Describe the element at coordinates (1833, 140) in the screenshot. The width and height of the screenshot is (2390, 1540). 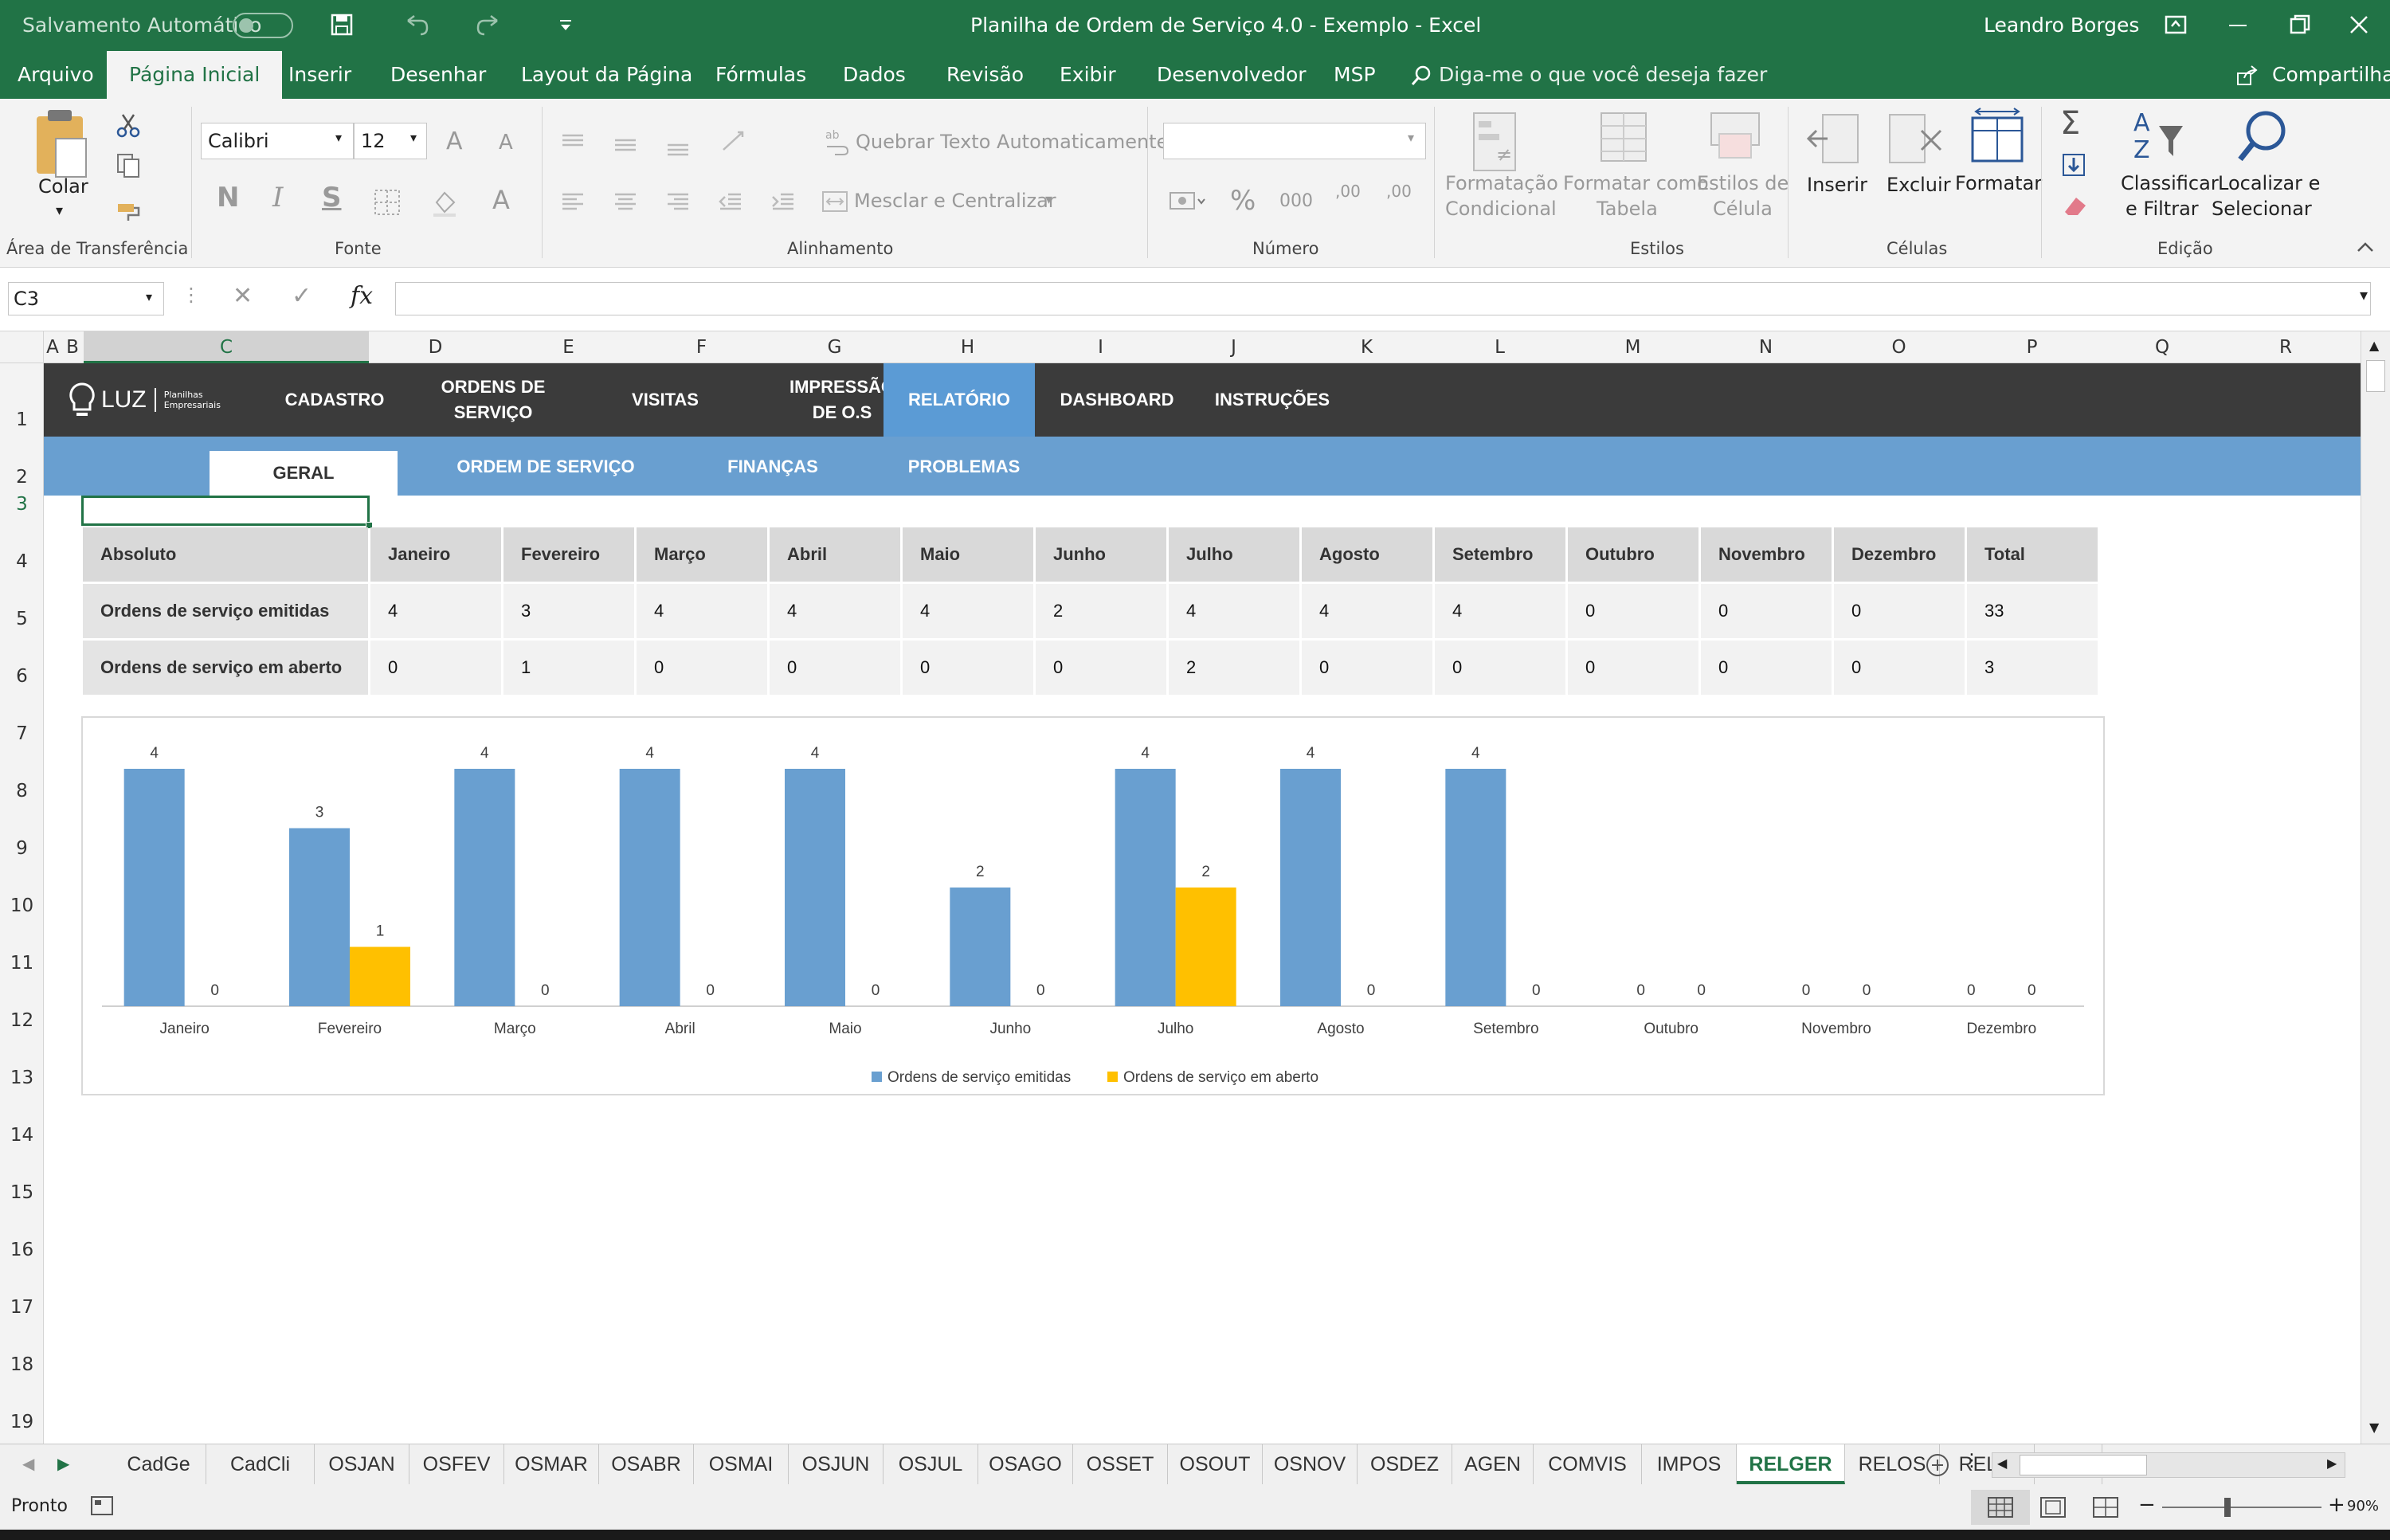
I see `insert-cells-icon` at that location.